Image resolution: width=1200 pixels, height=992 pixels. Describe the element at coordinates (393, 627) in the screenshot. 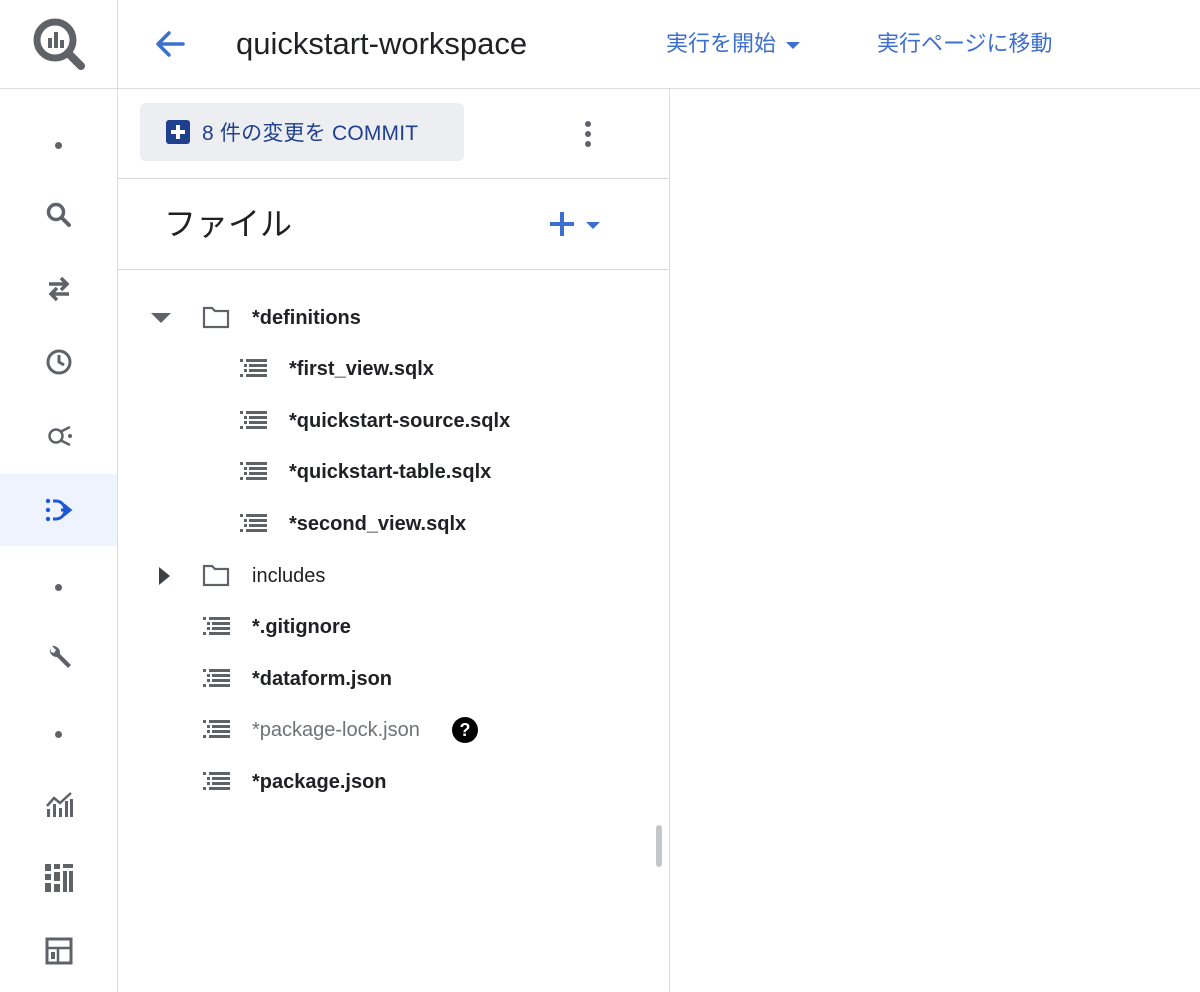

I see `tree-file-gitignore: *.gitignore` at that location.